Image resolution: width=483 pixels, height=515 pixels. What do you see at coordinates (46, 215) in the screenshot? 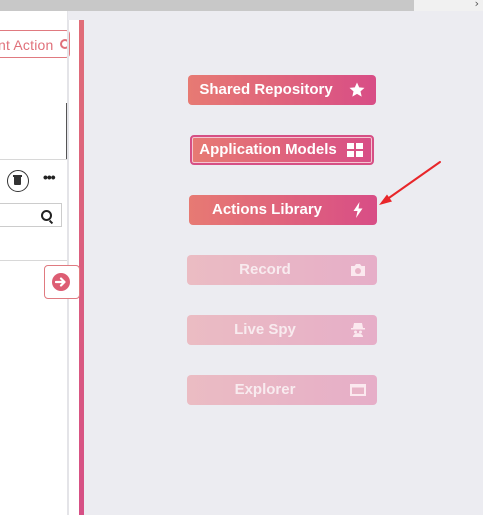
I see `search-icon` at bounding box center [46, 215].